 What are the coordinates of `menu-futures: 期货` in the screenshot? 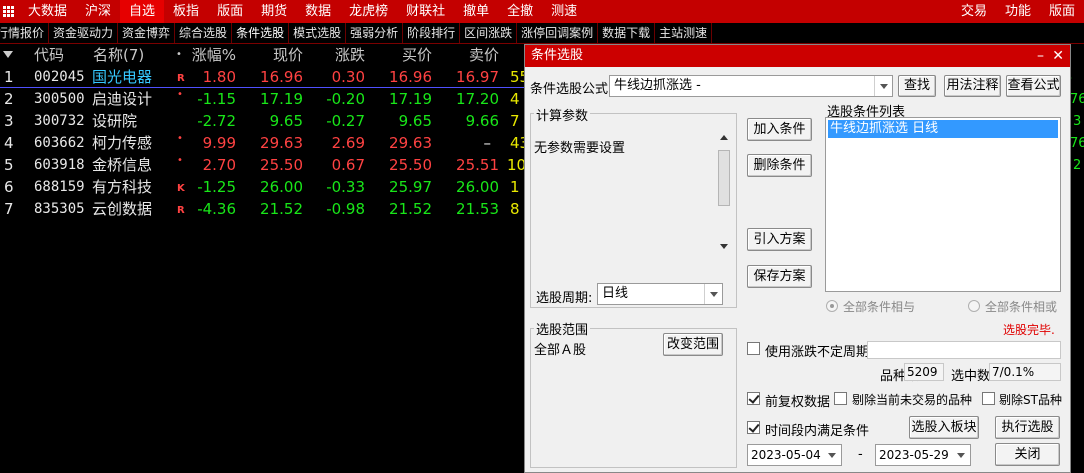 It's located at (274, 11).